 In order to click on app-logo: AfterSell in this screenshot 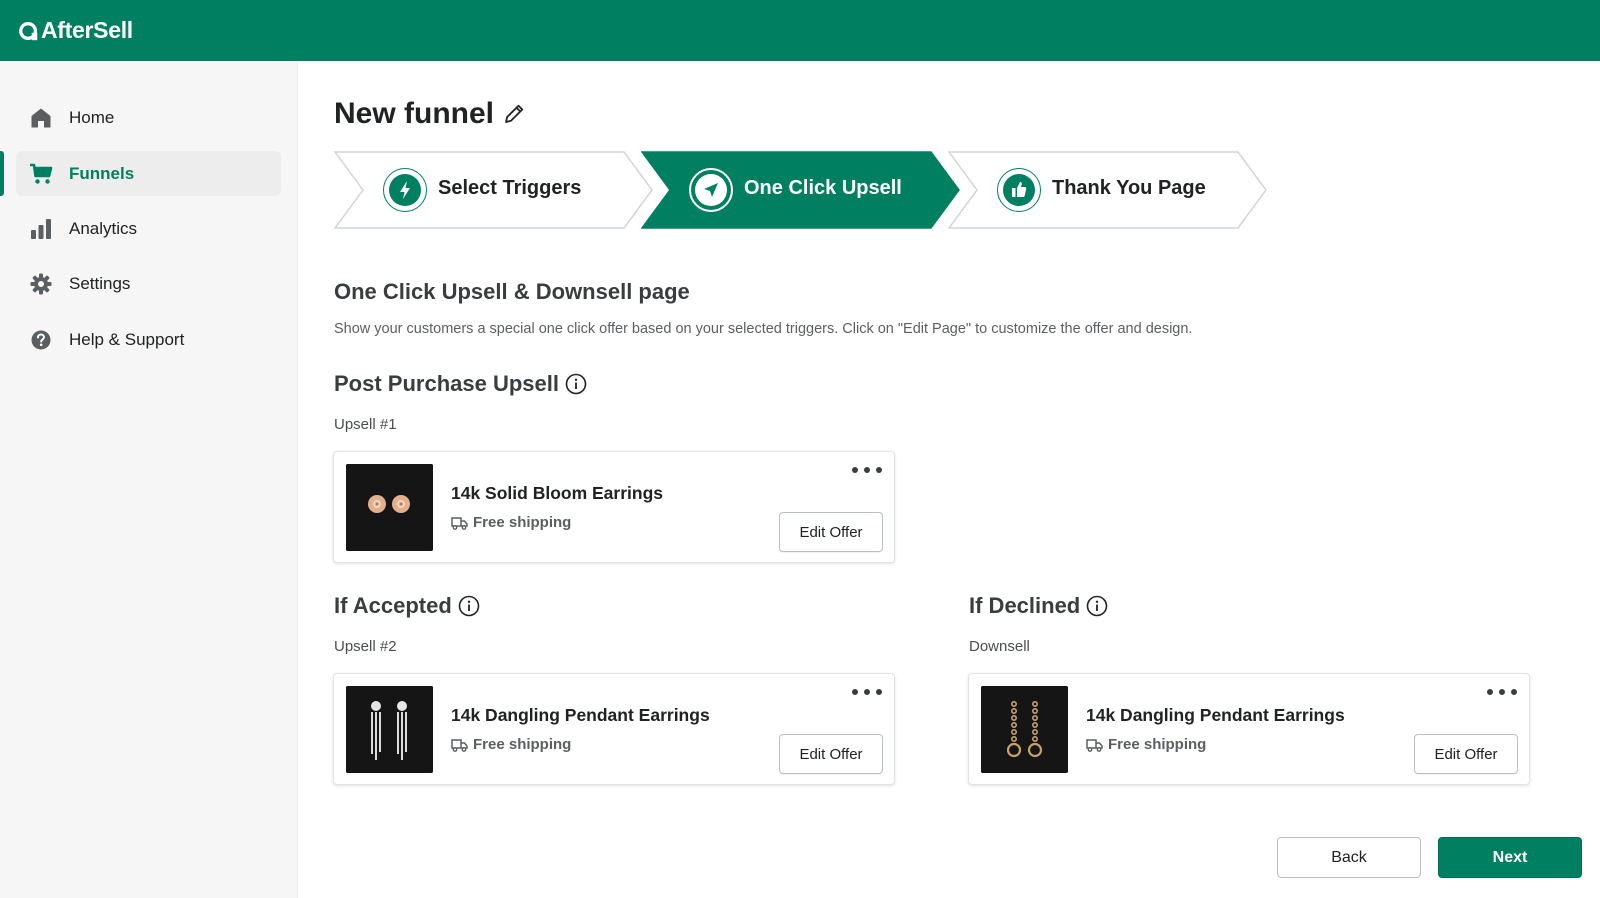, I will do `click(75, 30)`.